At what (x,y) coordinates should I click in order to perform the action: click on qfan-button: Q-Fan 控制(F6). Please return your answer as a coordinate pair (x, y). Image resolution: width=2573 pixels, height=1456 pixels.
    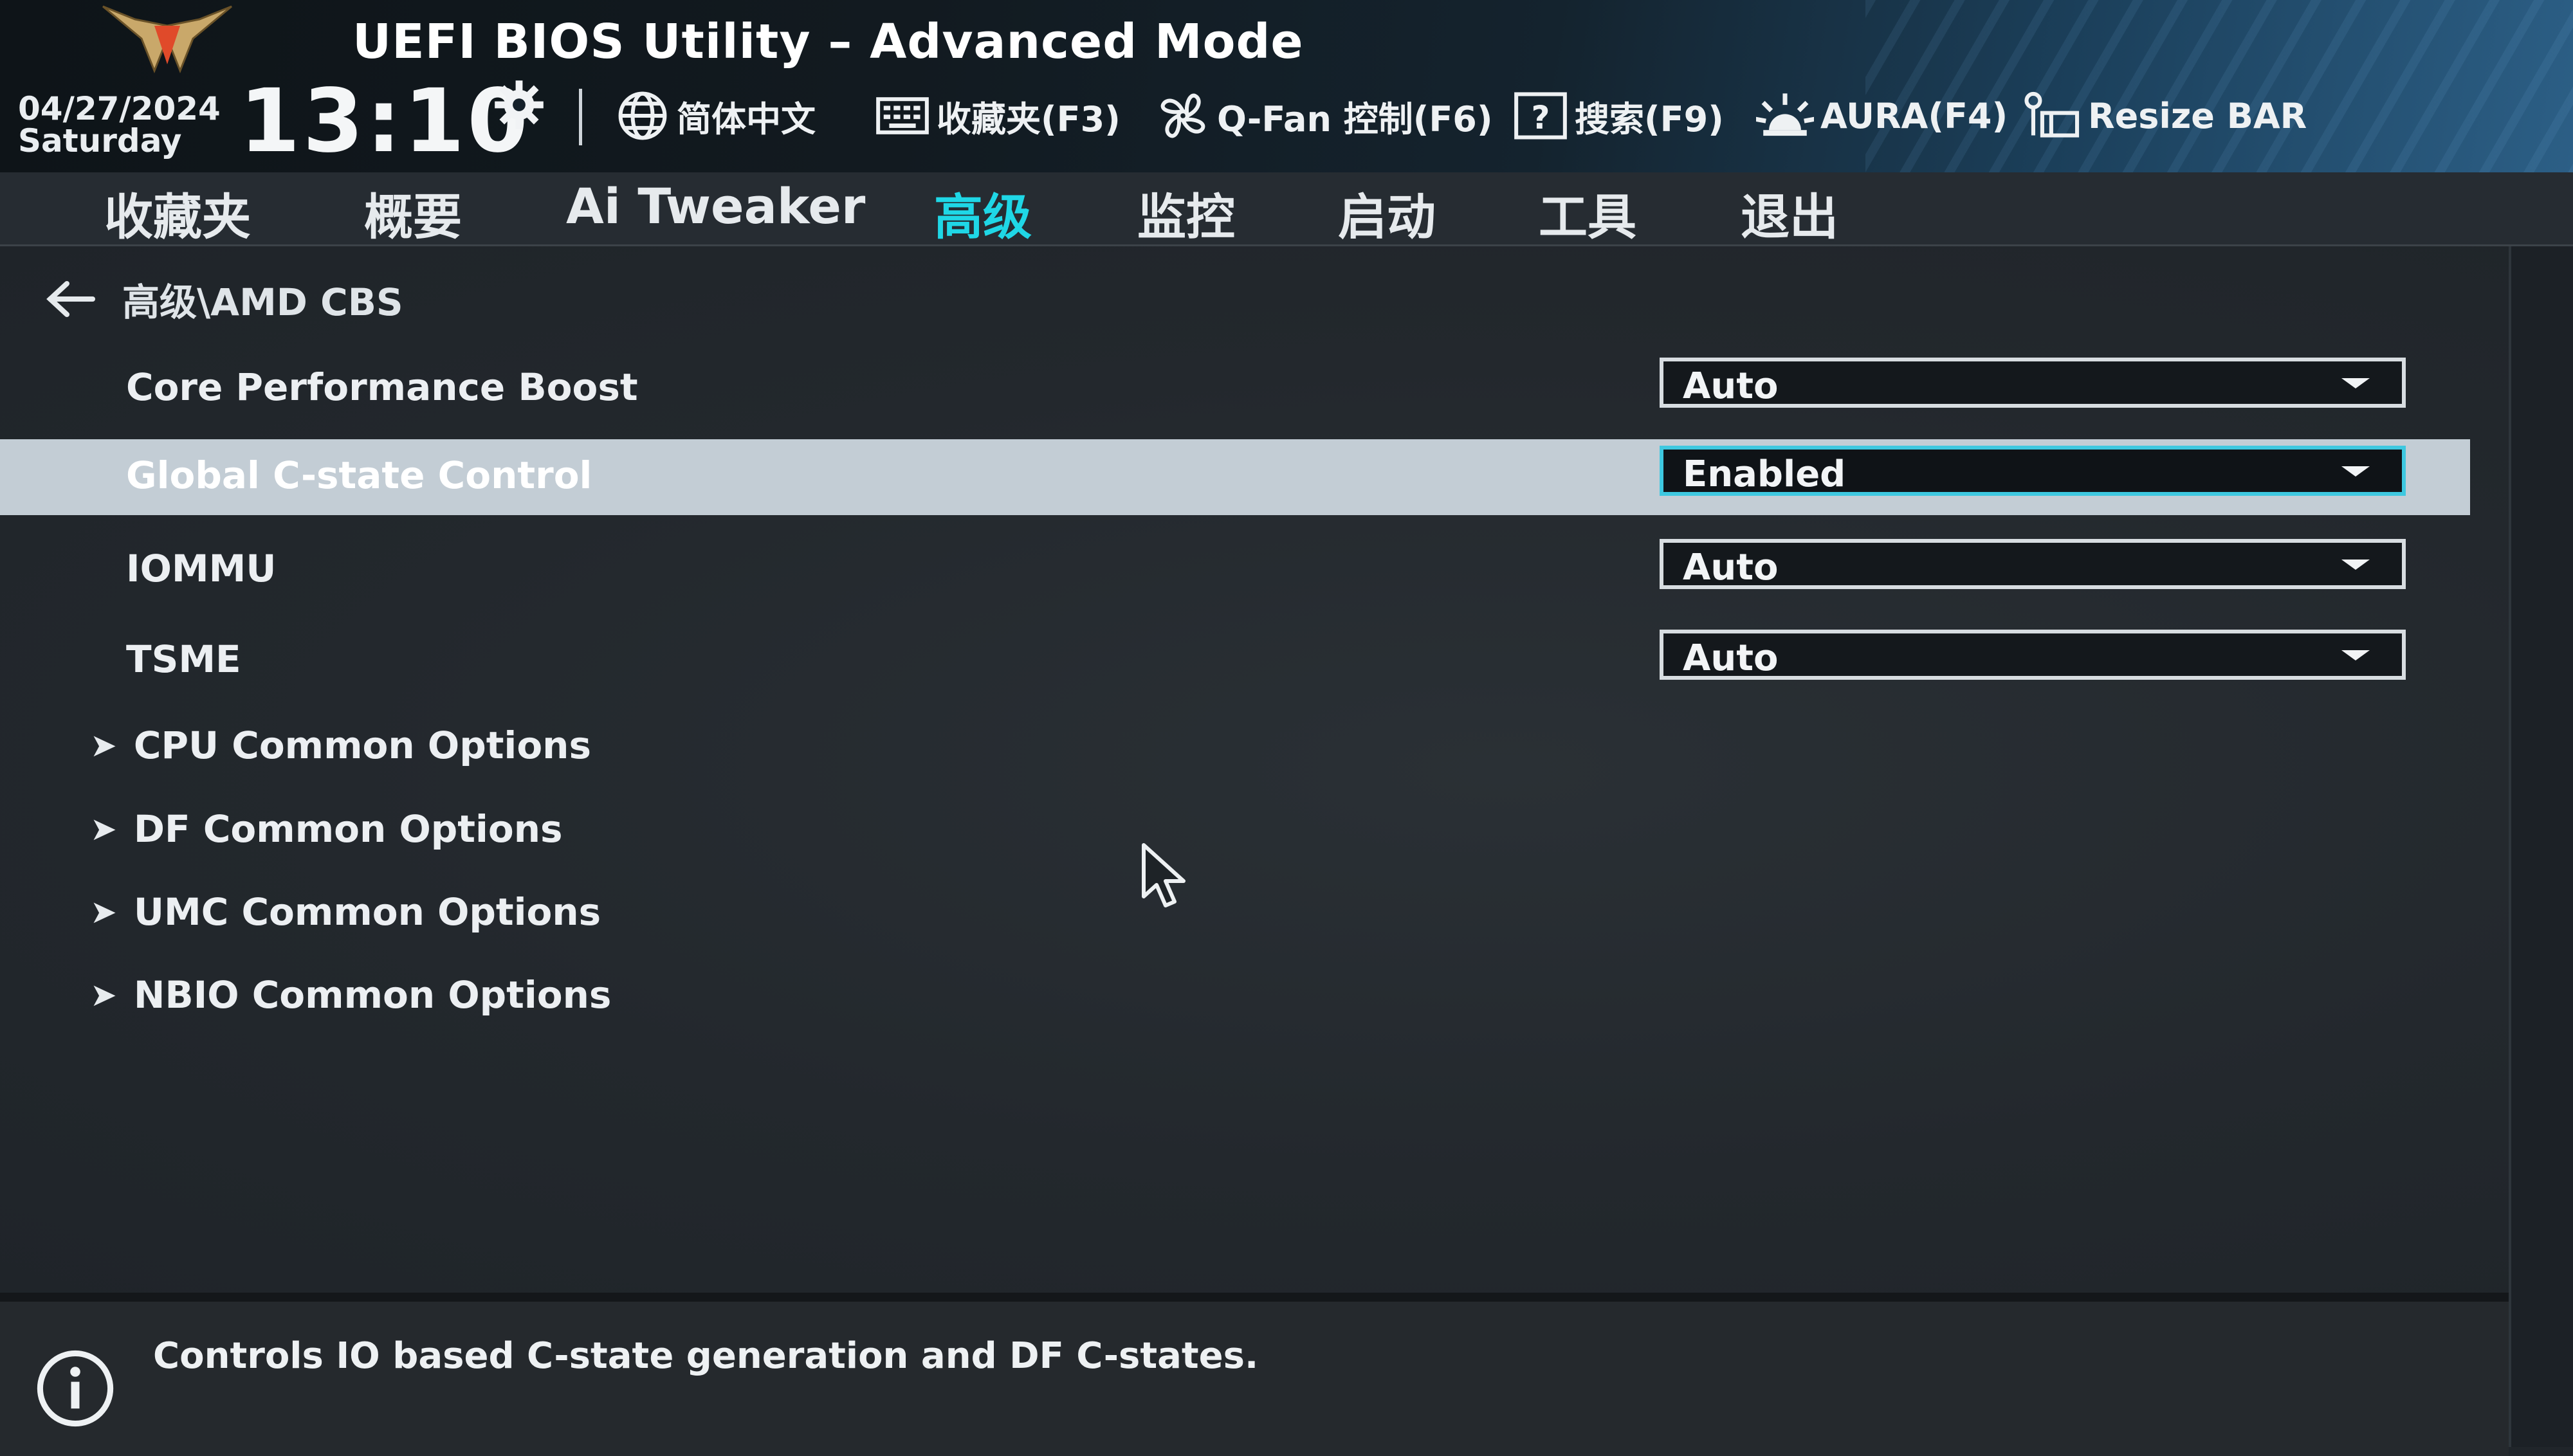
    Looking at the image, I should click on (1324, 115).